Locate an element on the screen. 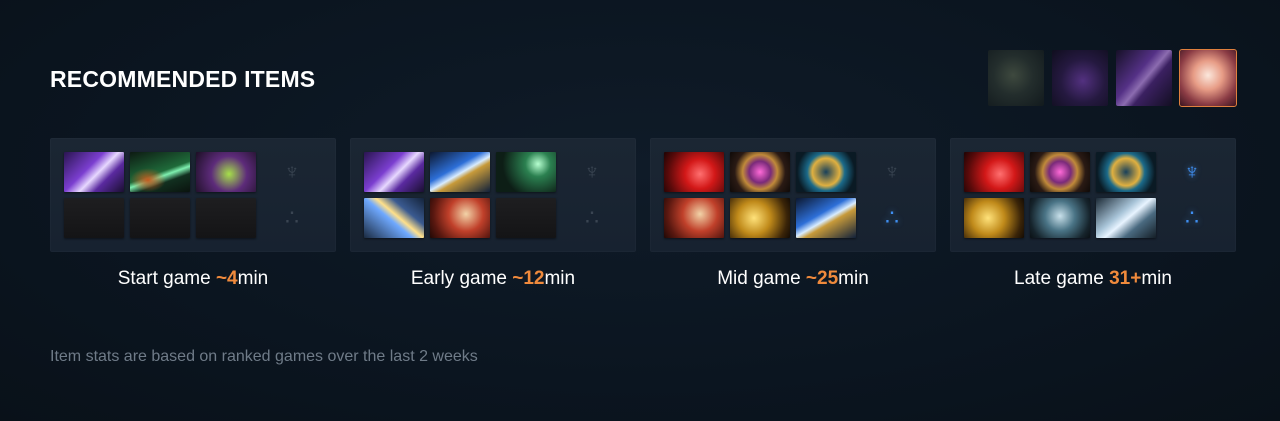  stage-label: Start game is located at coordinates (166, 278).